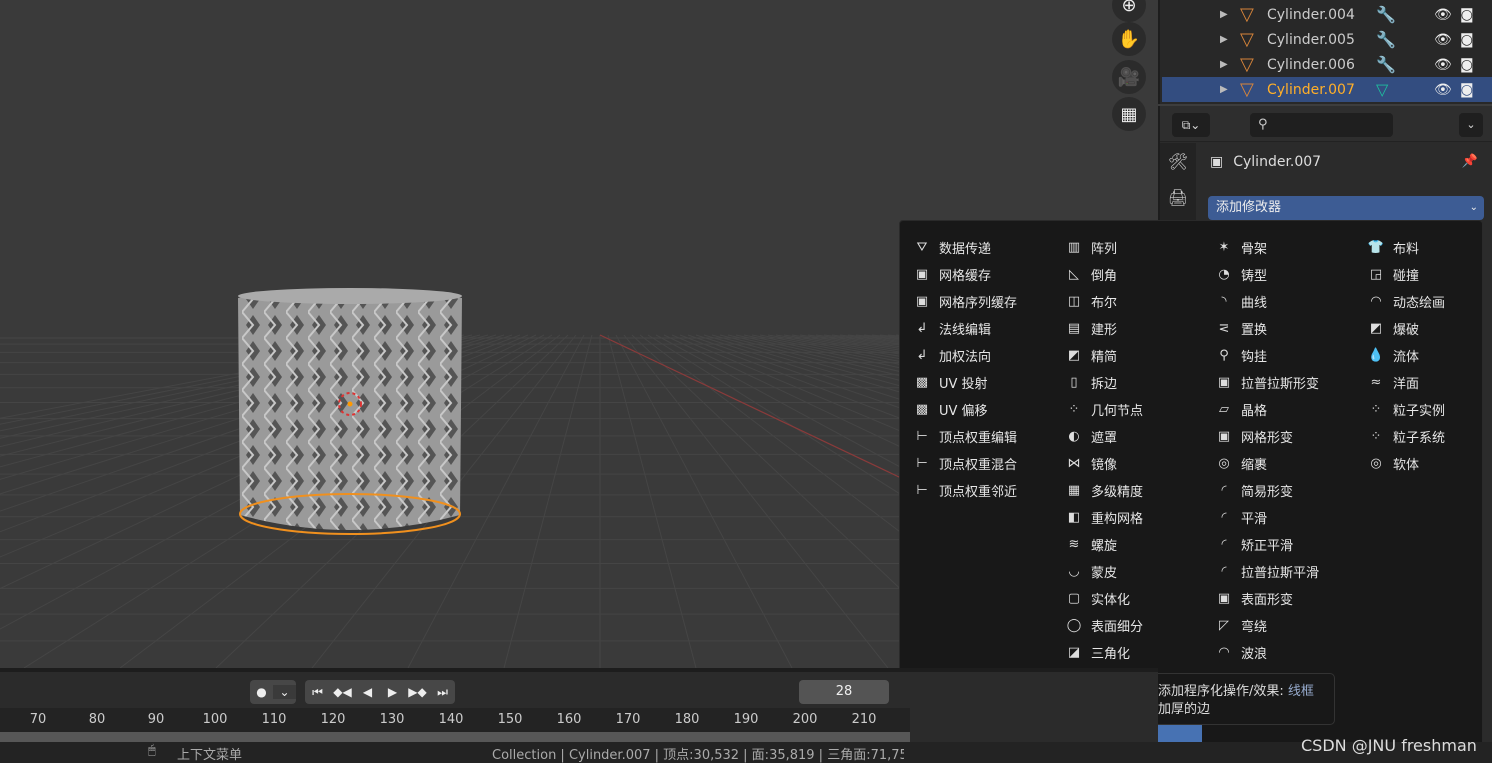 The width and height of the screenshot is (1492, 763). I want to click on menu-item: ◝ 曲线, so click(1265, 301).